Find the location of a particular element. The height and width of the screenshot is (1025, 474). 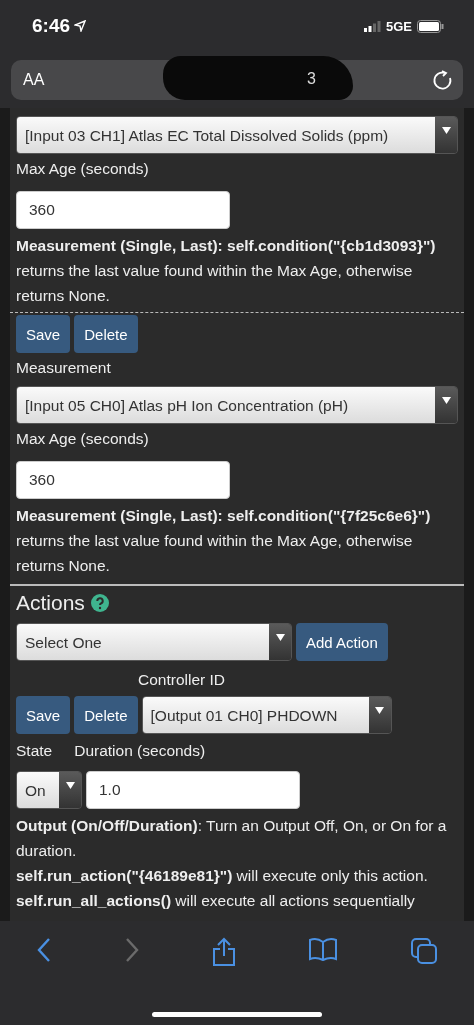

tabs-icon is located at coordinates (424, 951).